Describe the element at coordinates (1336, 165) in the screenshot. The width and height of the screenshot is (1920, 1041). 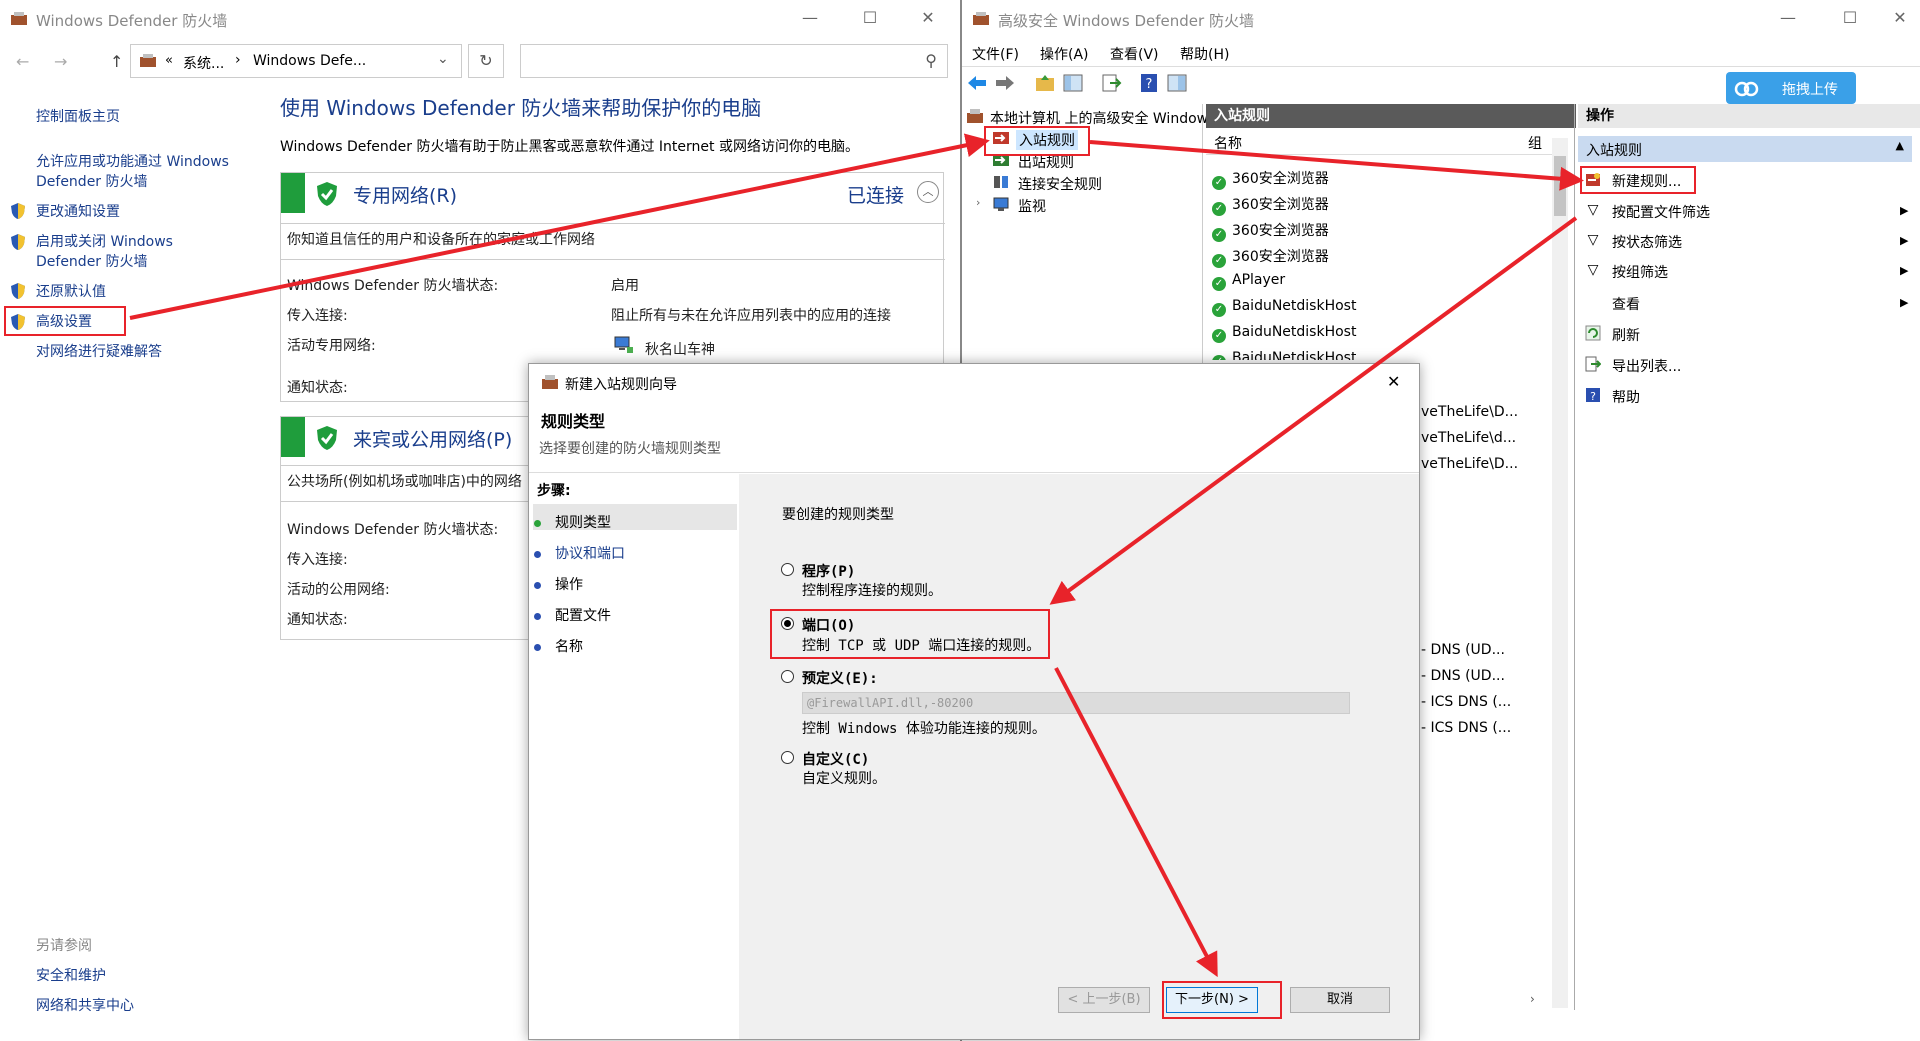
I see `arrow-inbound-to-new-rule` at that location.